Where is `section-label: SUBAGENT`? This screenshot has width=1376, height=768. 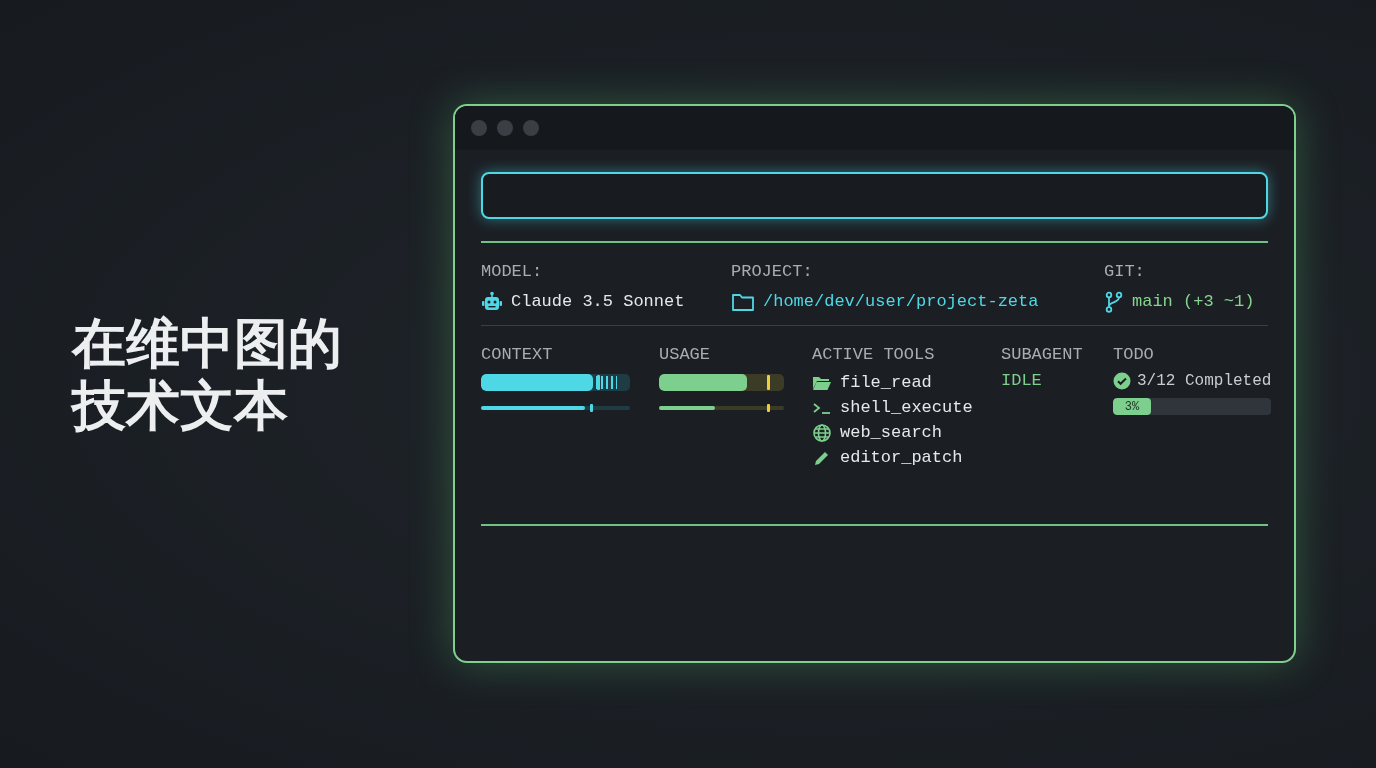 section-label: SUBAGENT is located at coordinates (1042, 355).